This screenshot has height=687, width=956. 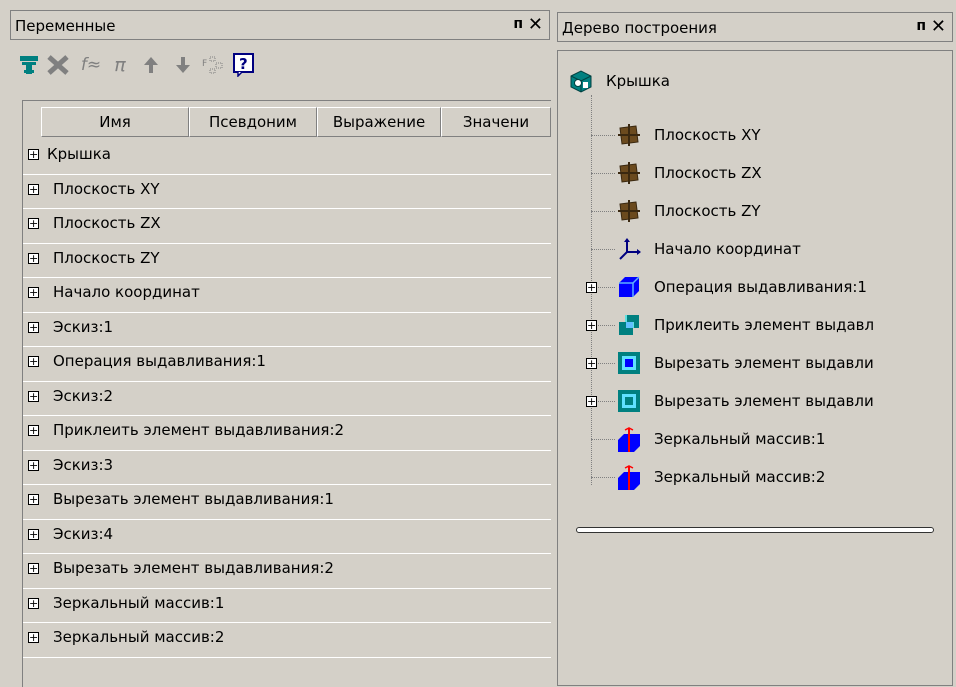 I want to click on table-row: + Приклеить элемент выдавливания:2, so click(x=287, y=433).